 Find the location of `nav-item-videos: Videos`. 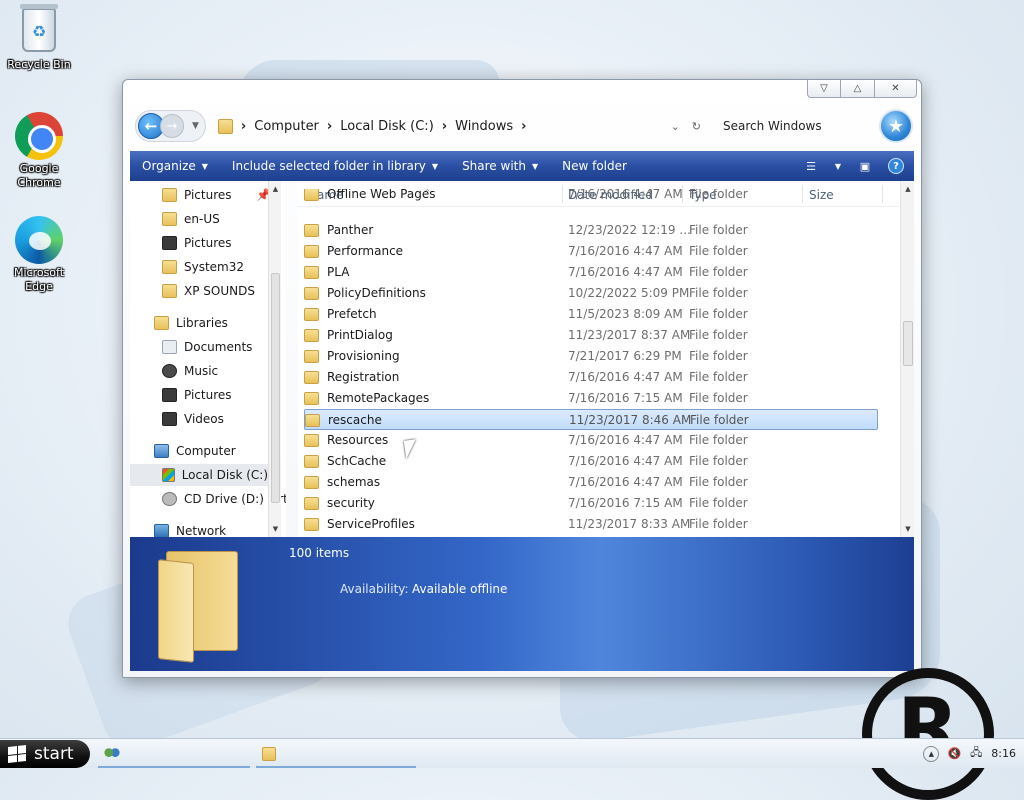

nav-item-videos: Videos is located at coordinates (193, 419).